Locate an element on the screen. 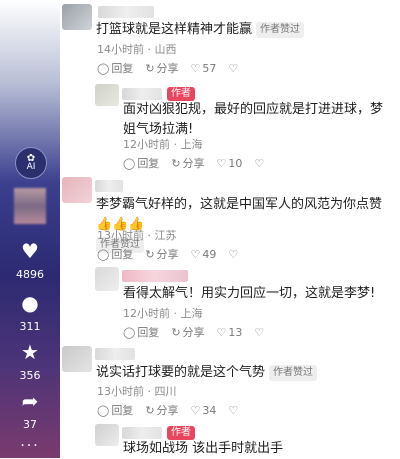 The image size is (400, 459). heart-icon: ♥ is located at coordinates (30, 251).